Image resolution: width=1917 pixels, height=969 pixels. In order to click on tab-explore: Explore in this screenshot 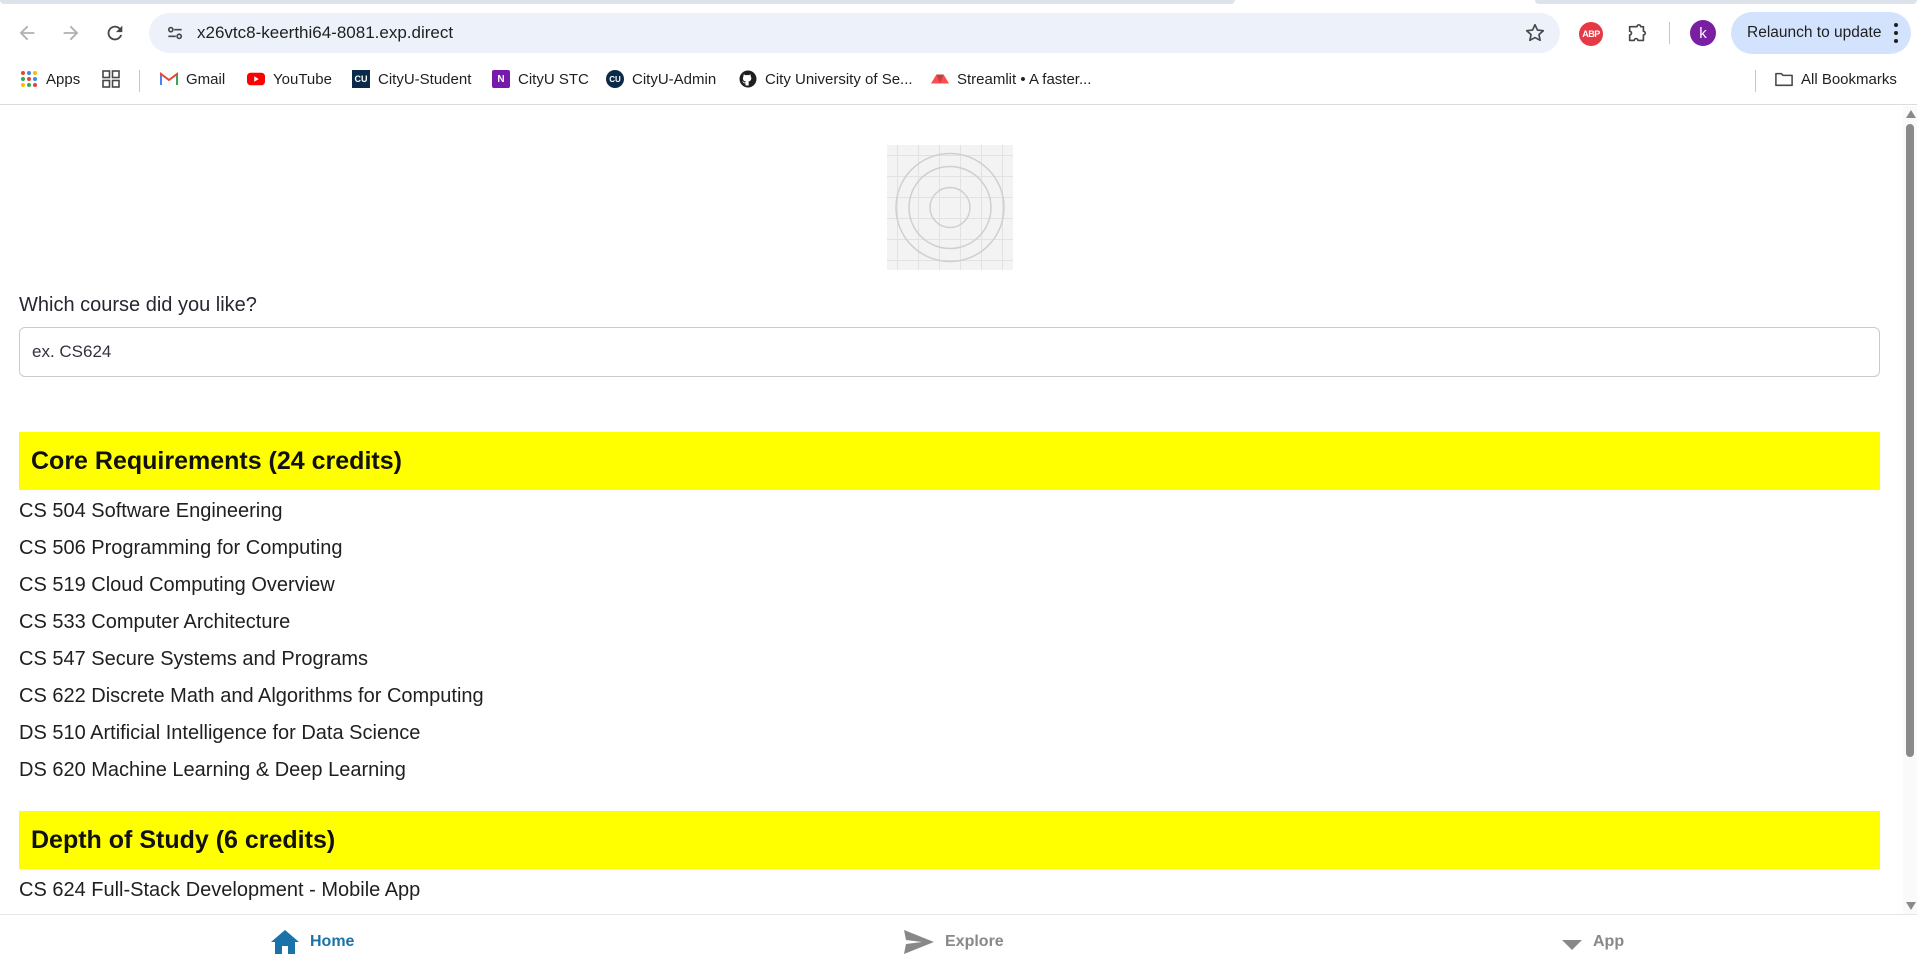, I will do `click(953, 942)`.